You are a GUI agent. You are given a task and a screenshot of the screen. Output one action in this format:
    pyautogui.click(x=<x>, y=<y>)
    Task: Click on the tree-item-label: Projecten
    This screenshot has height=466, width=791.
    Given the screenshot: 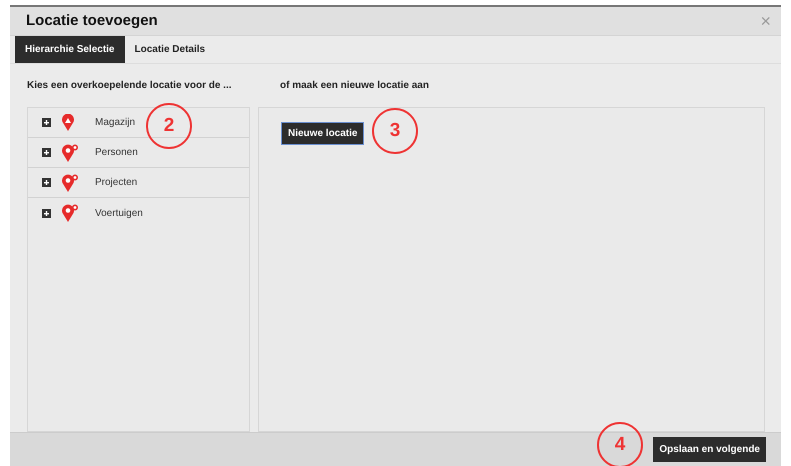 What is the action you would take?
    pyautogui.click(x=116, y=182)
    